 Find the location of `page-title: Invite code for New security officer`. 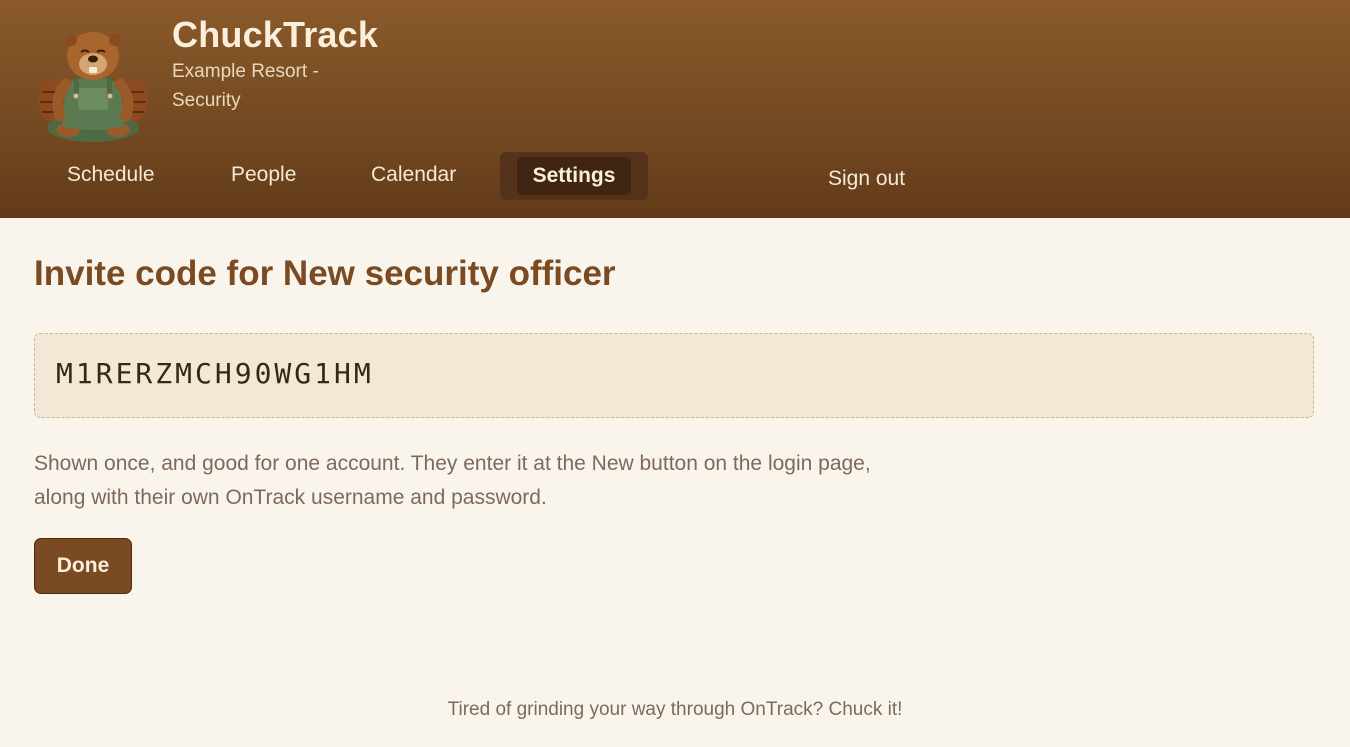

page-title: Invite code for New security officer is located at coordinates (325, 273).